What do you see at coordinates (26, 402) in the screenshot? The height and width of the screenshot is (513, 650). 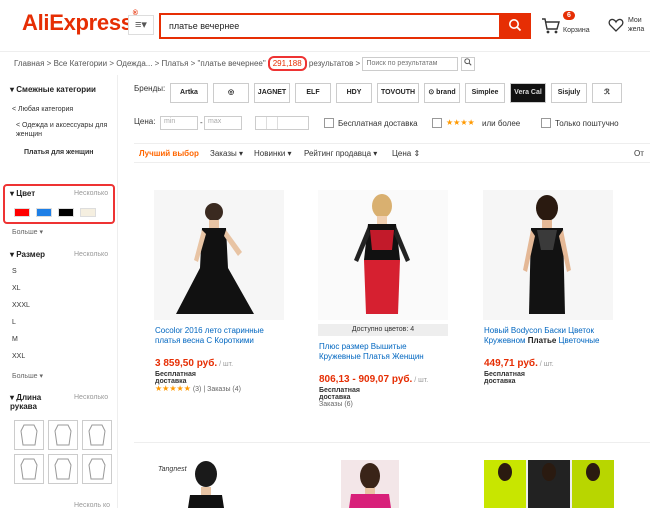 I see `sleeve-filter-title: ▾ Длина рукава` at bounding box center [26, 402].